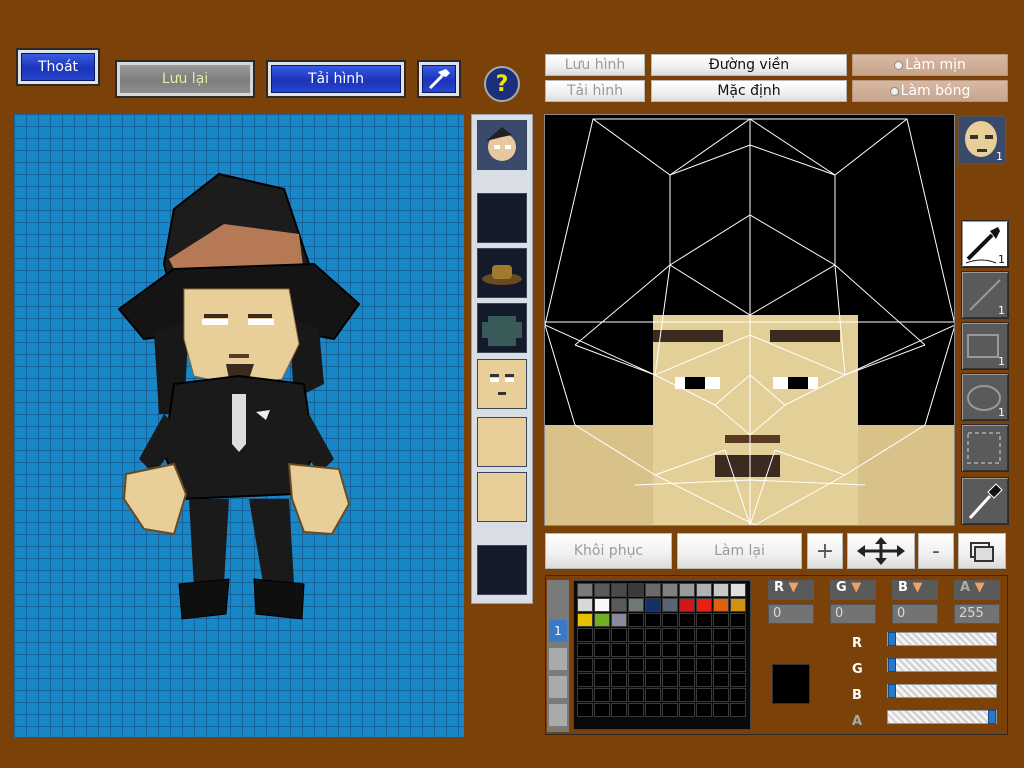 The height and width of the screenshot is (768, 1024). Describe the element at coordinates (982, 551) in the screenshot. I see `layer-button` at that location.